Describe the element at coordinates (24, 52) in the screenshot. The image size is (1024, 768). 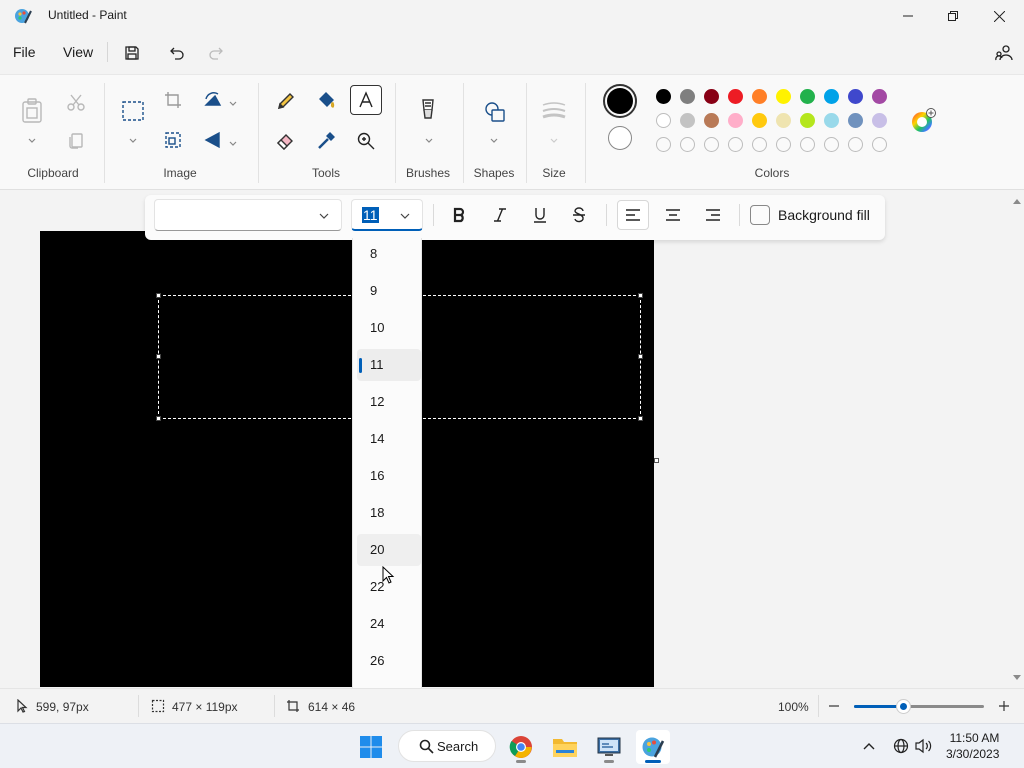
I see `file-menu: File` at that location.